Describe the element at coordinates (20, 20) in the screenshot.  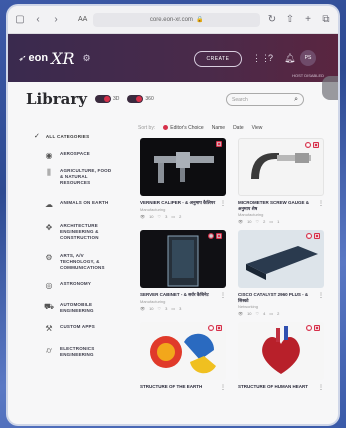
I see `sidebar-icon: ▢` at that location.